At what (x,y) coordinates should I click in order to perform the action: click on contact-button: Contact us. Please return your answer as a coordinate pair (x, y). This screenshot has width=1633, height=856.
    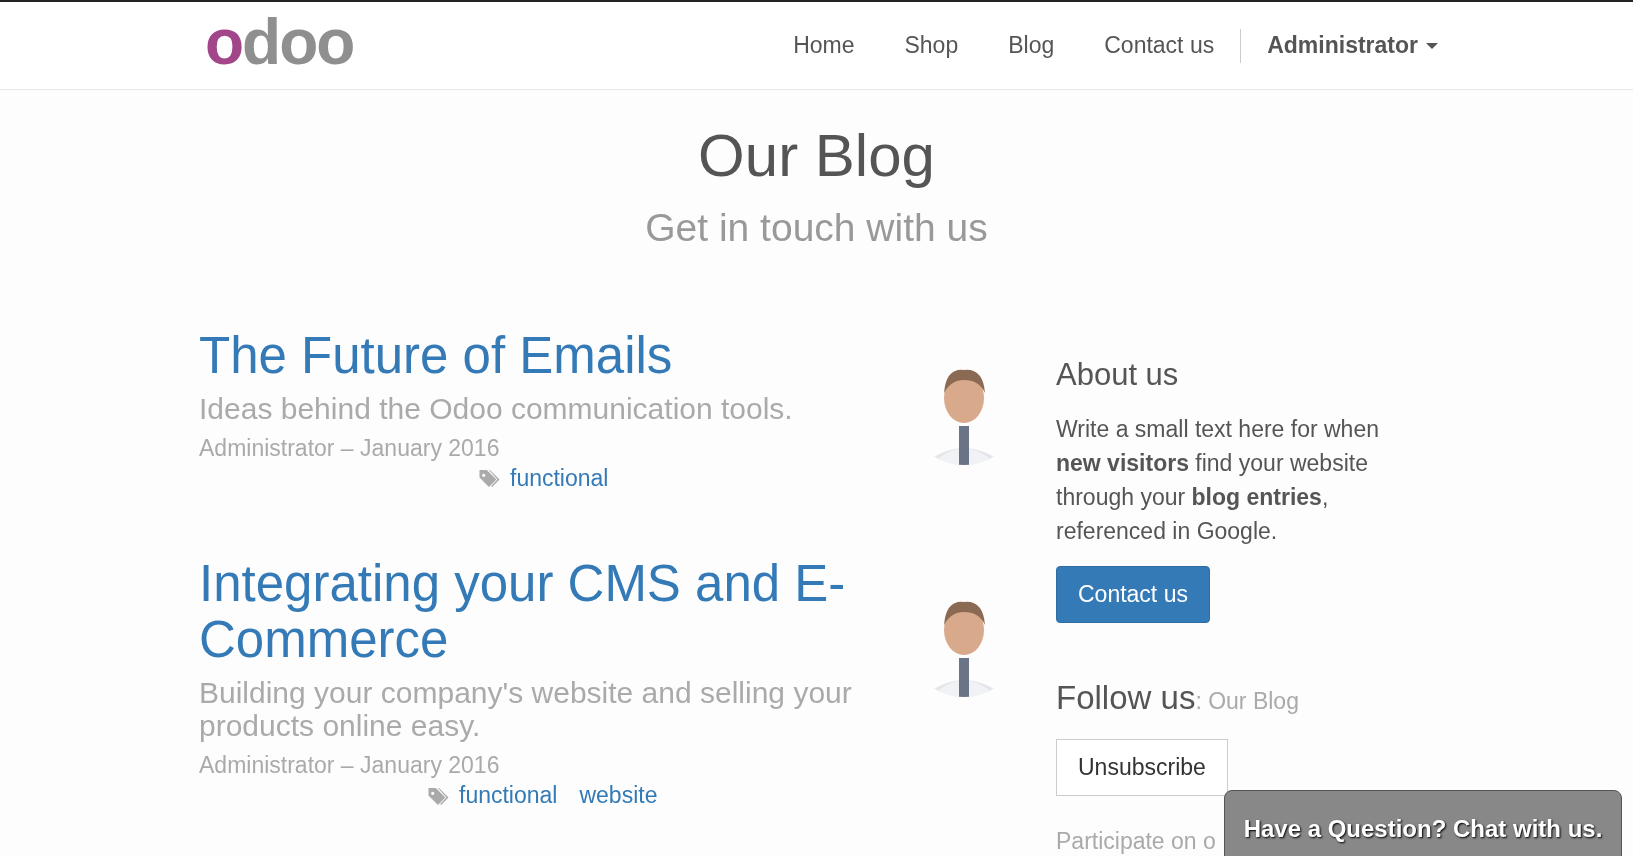
    Looking at the image, I should click on (1133, 594).